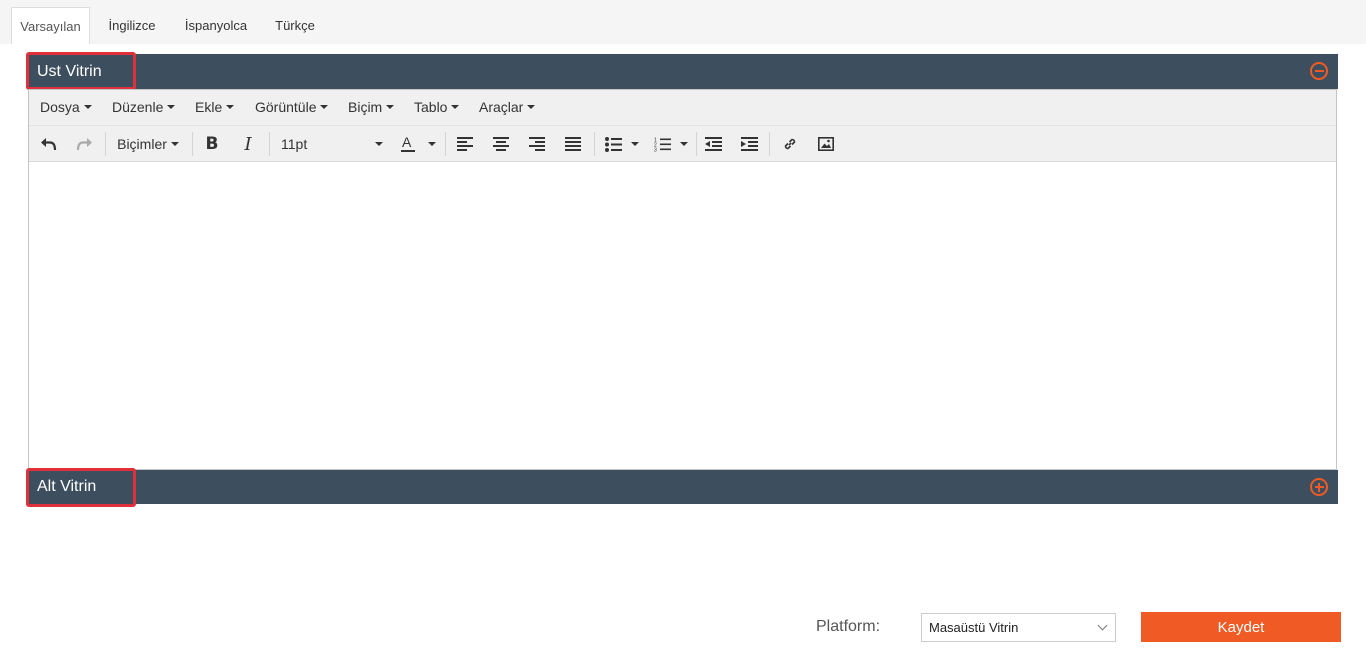 This screenshot has width=1366, height=657. Describe the element at coordinates (790, 144) in the screenshot. I see `link-icon` at that location.